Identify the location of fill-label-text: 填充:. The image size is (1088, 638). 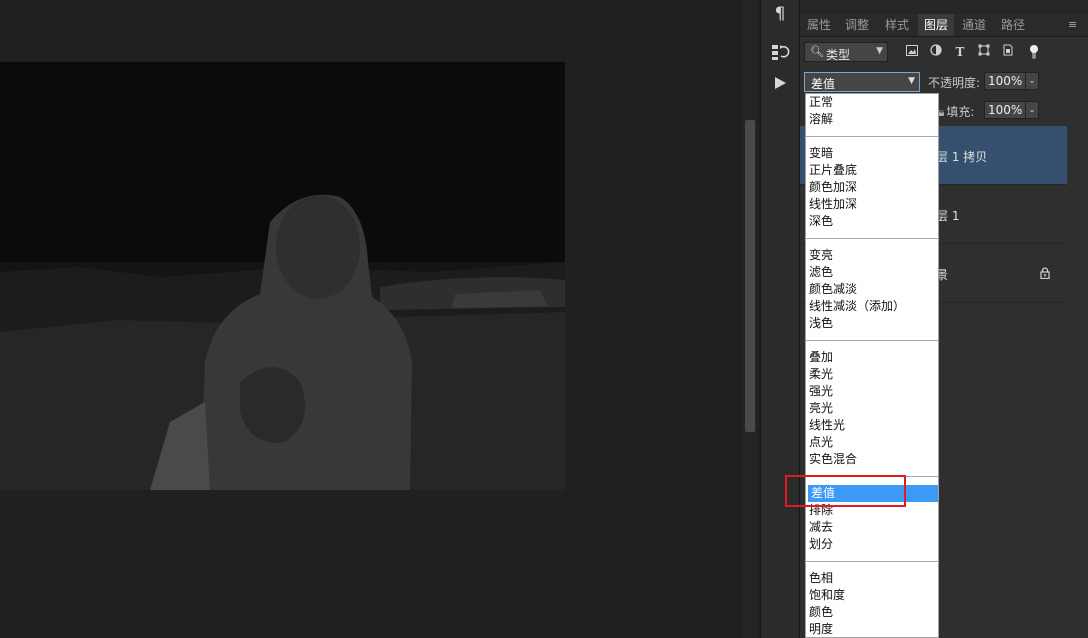
(960, 112).